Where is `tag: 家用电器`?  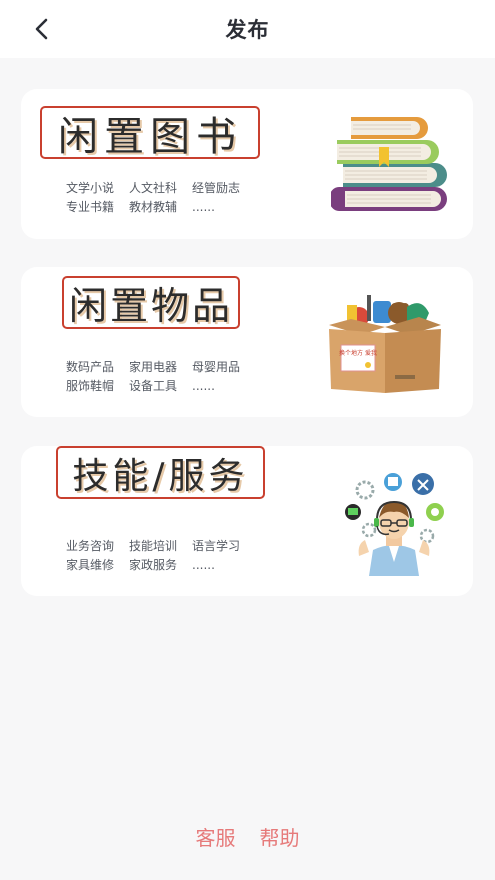
tag: 家用电器 is located at coordinates (153, 367).